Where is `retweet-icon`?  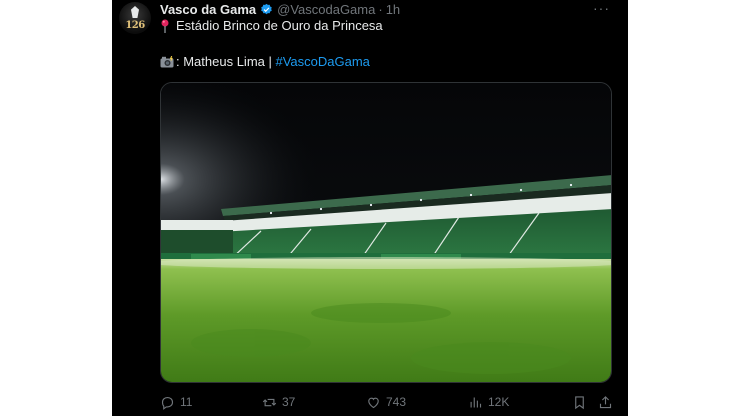 retweet-icon is located at coordinates (269, 402).